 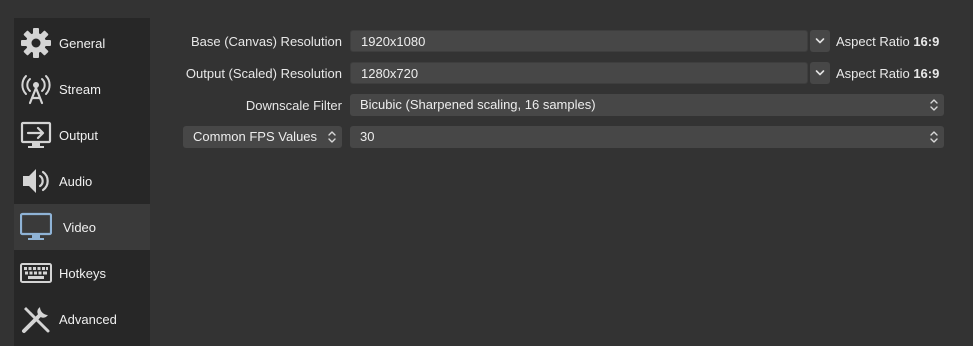 What do you see at coordinates (36, 135) in the screenshot?
I see `output-monitor-icon` at bounding box center [36, 135].